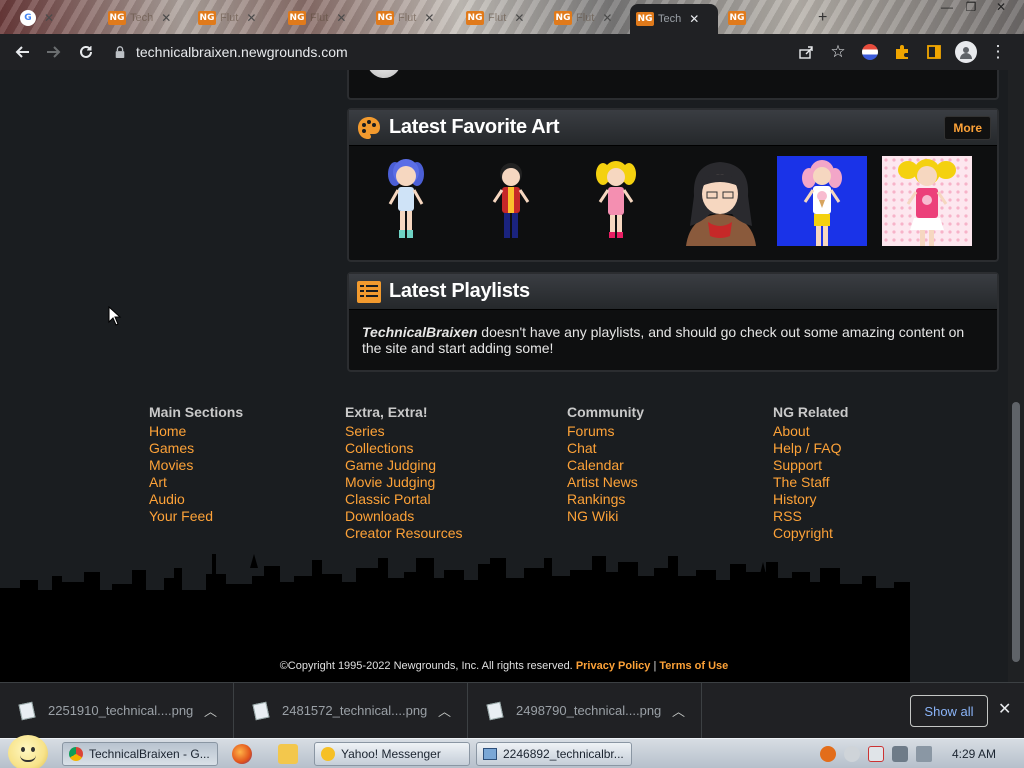 Image resolution: width=1024 pixels, height=768 pixels. What do you see at coordinates (924, 754) in the screenshot?
I see `volume-tray-icon` at bounding box center [924, 754].